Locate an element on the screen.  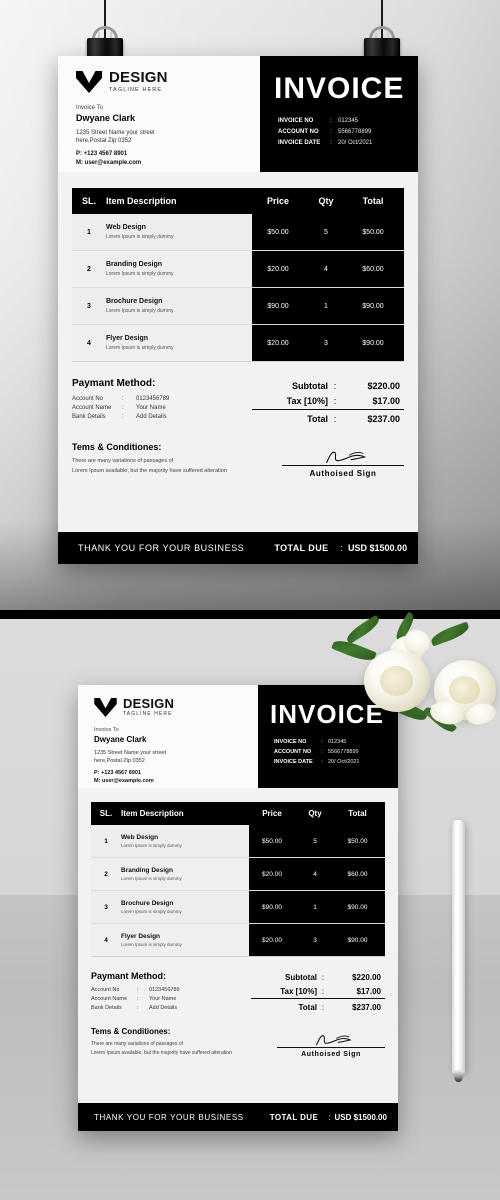
cell-amounts: $20.00 3 $90.00 is located at coordinates (317, 940).